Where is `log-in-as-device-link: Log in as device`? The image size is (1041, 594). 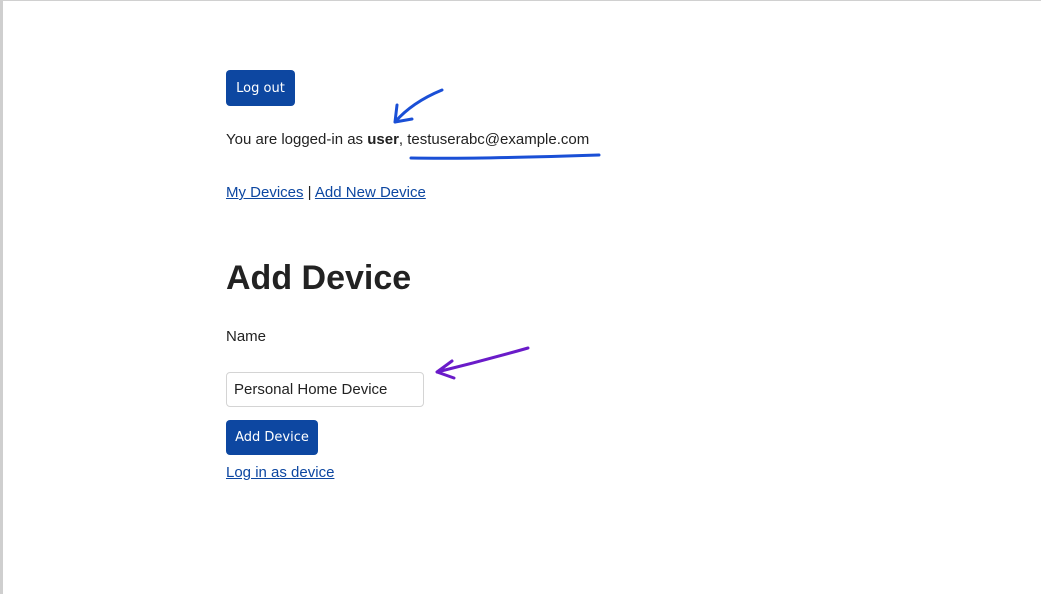
log-in-as-device-link: Log in as device is located at coordinates (280, 472).